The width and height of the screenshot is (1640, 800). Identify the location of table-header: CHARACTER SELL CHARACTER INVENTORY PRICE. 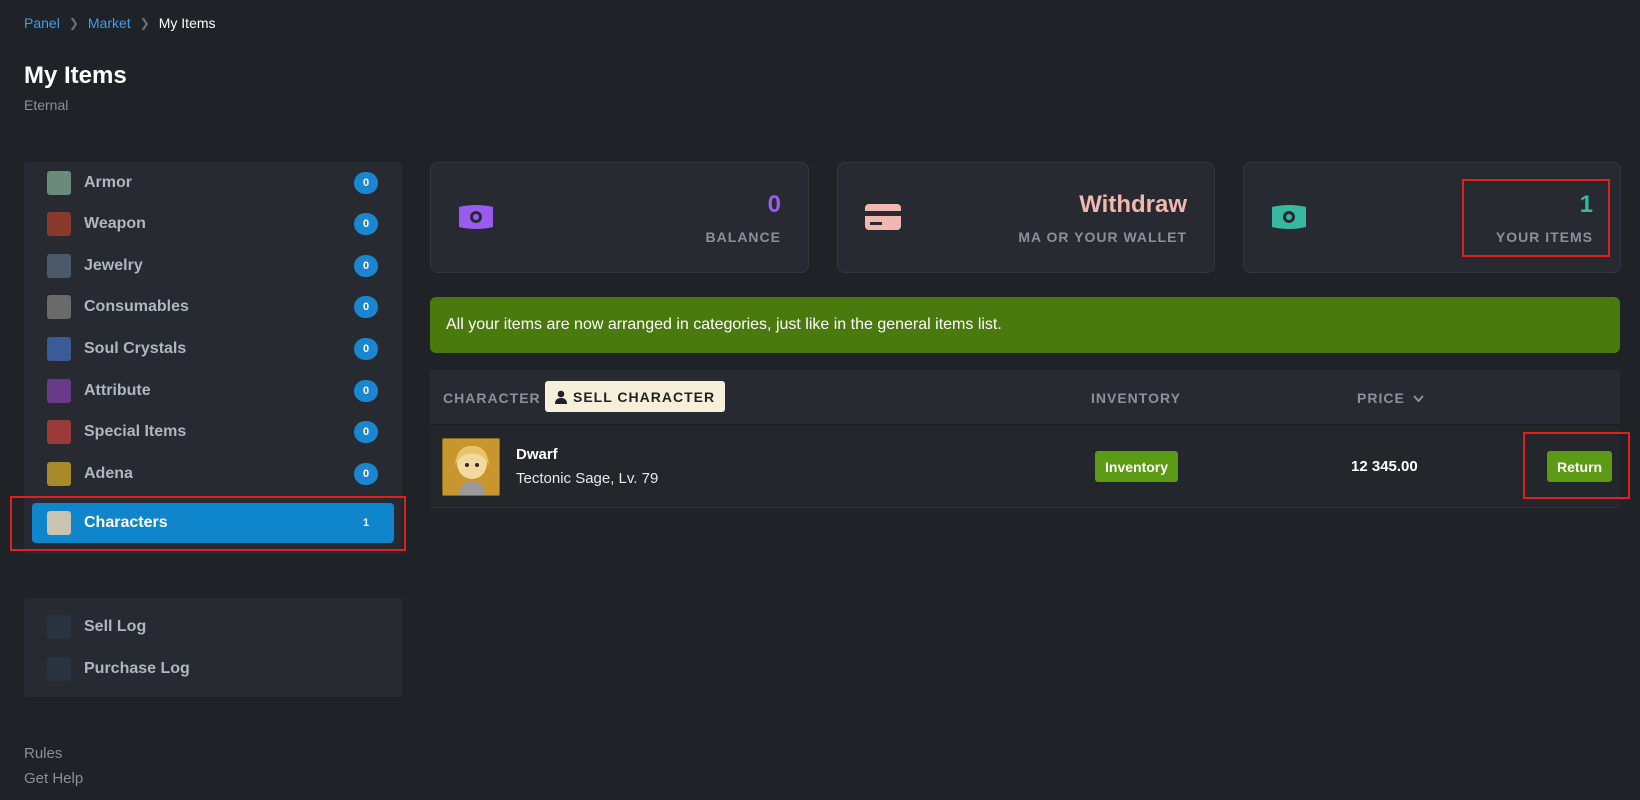
(1025, 397).